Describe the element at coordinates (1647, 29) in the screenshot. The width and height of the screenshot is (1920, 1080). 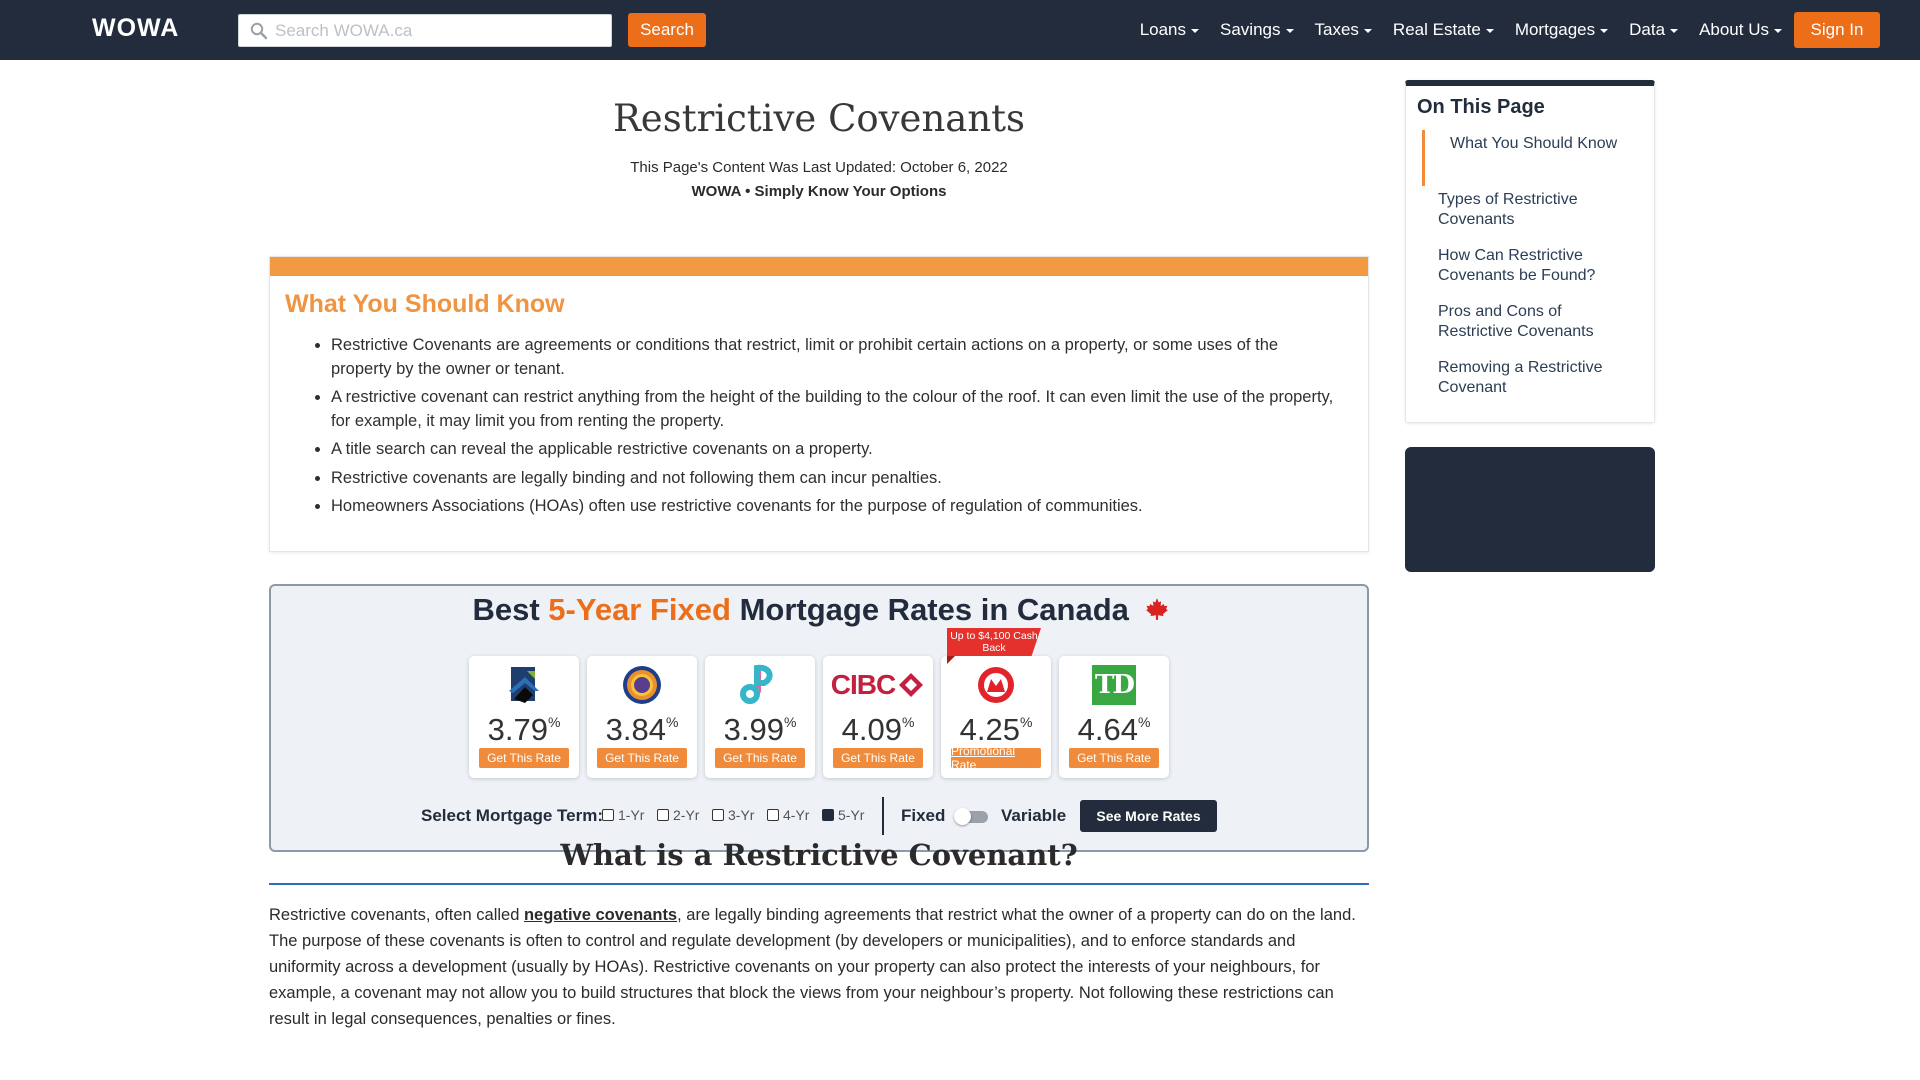
I see `nav-item-label: Data` at that location.